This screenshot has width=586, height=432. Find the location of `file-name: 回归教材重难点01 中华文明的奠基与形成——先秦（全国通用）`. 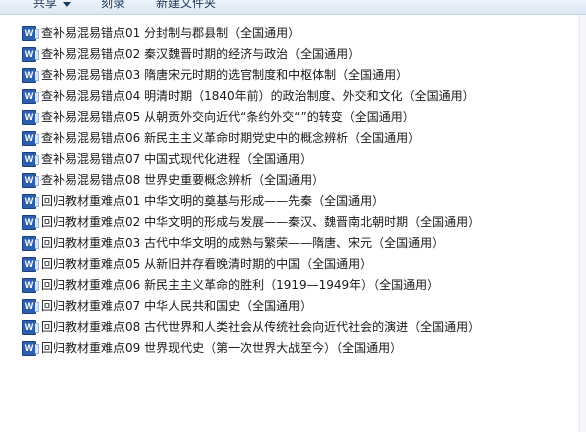

file-name: 回归教材重难点01 中华文明的奠基与形成——先秦（全国通用） is located at coordinates (213, 201).